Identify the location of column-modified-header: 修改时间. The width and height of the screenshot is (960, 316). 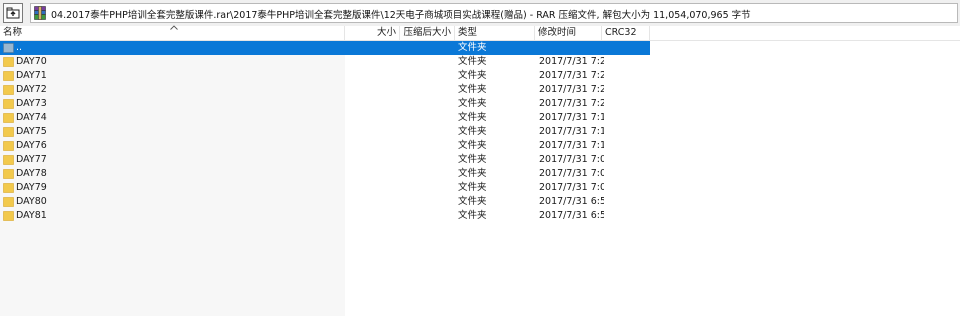
(568, 33).